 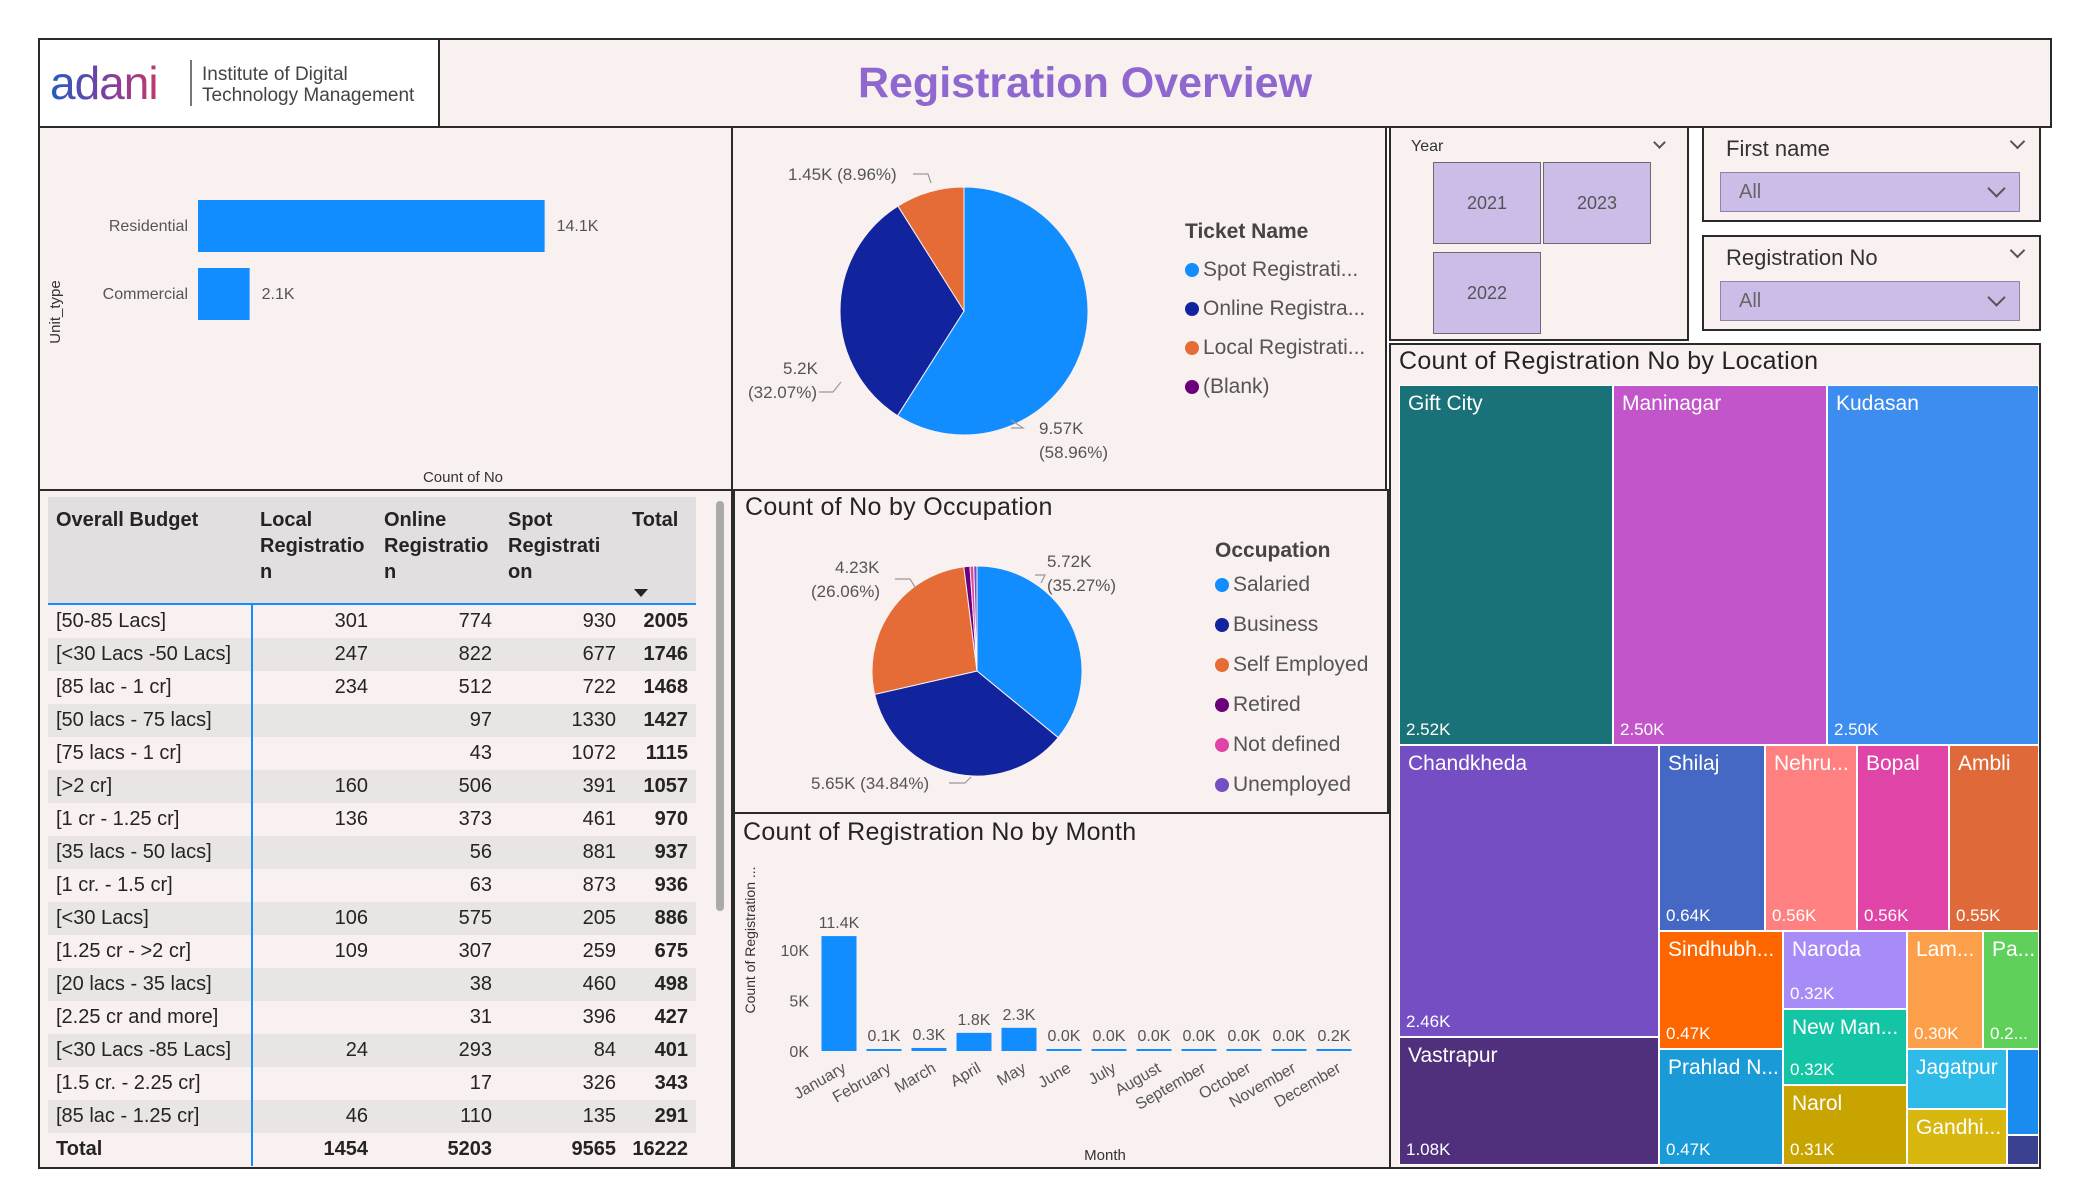 I want to click on treemap-tile: Gift City 2.52K, so click(x=1506, y=565).